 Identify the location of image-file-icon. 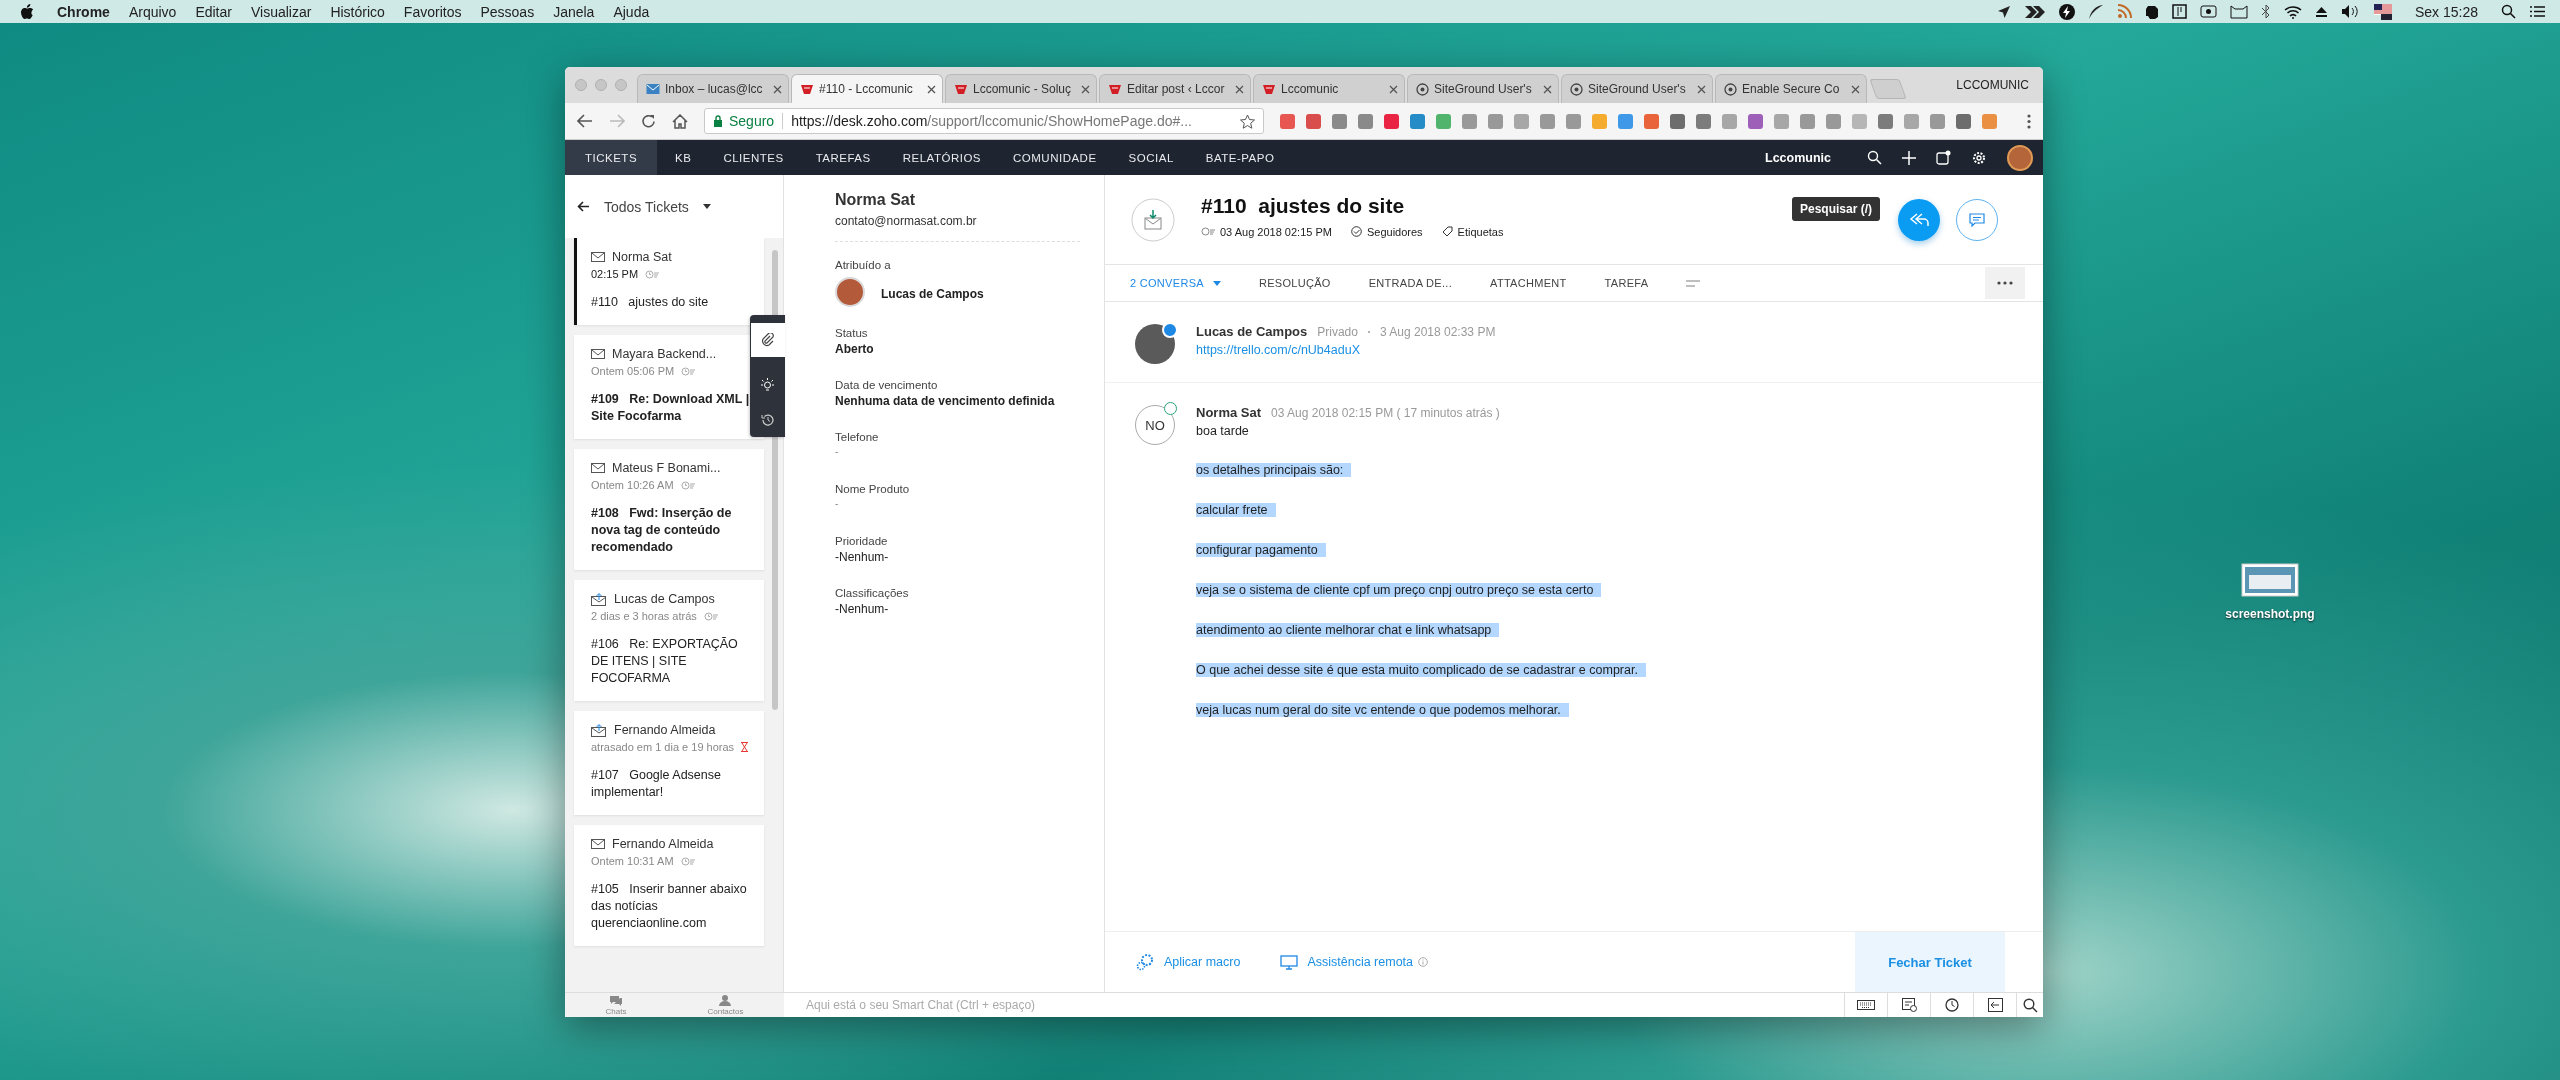
(2270, 580).